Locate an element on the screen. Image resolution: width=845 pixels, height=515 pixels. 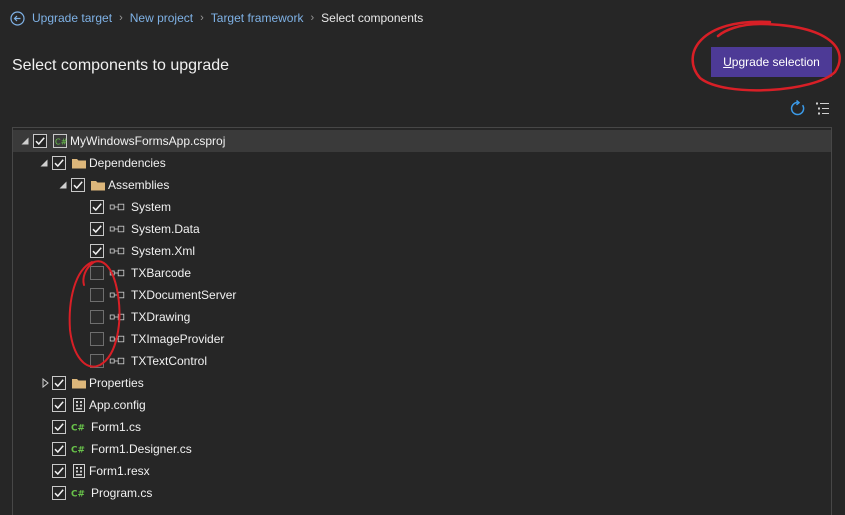
tree-item-label: TXImageProvider is located at coordinates (178, 339).